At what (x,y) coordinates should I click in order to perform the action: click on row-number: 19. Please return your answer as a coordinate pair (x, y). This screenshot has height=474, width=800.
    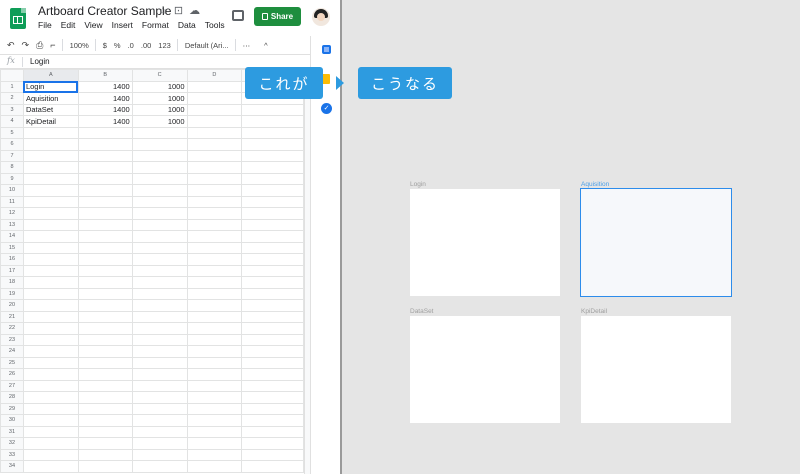
    Looking at the image, I should click on (12, 293).